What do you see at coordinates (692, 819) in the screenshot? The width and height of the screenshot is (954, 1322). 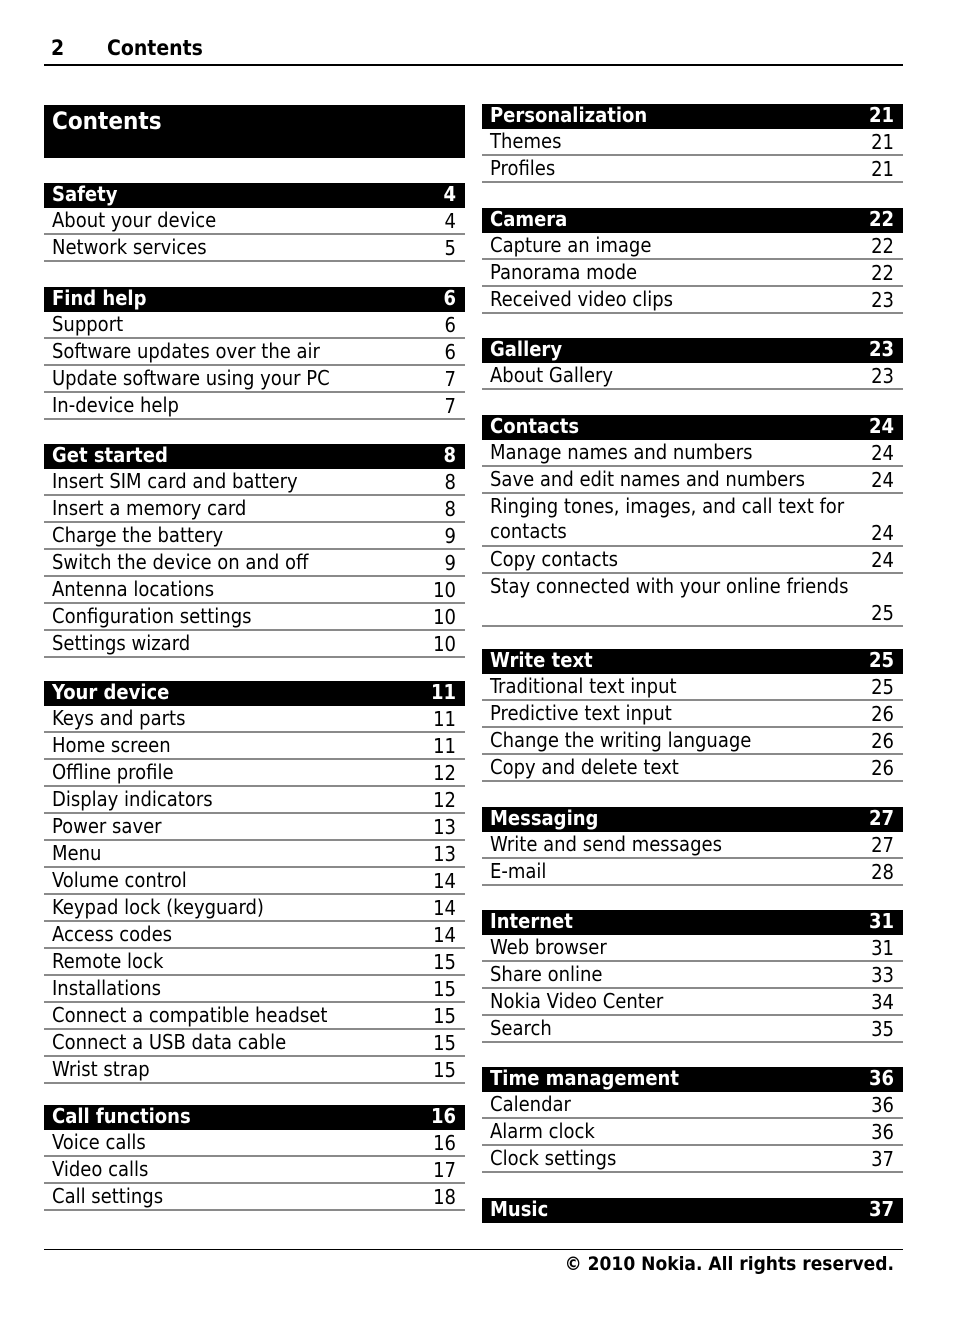 I see `section-header: Messaging 27` at bounding box center [692, 819].